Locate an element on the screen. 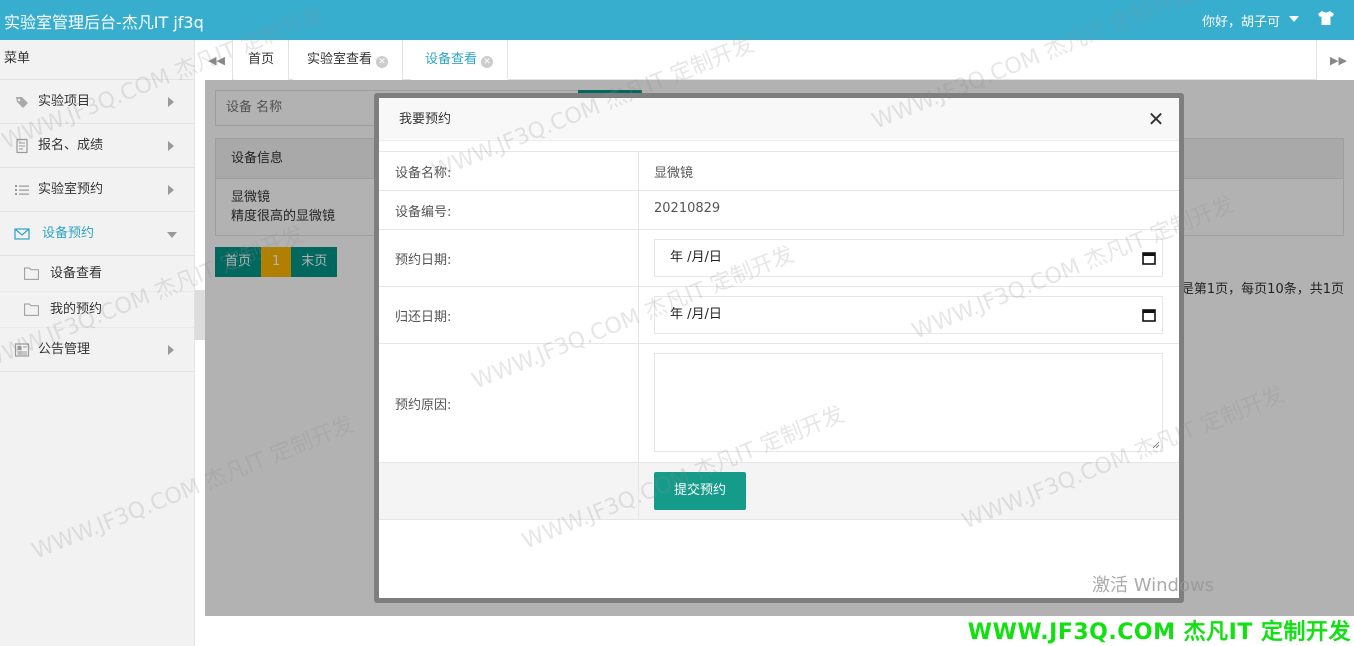  menu-title: 菜单 is located at coordinates (97, 60).